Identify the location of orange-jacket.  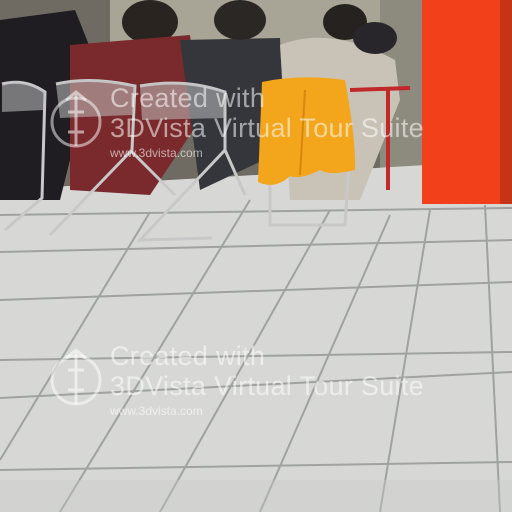
(307, 131).